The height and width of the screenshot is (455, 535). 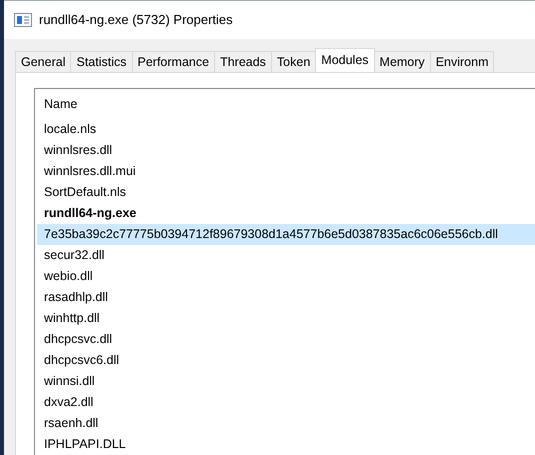 I want to click on module-row: dhcpcsvc.dll, so click(x=286, y=339).